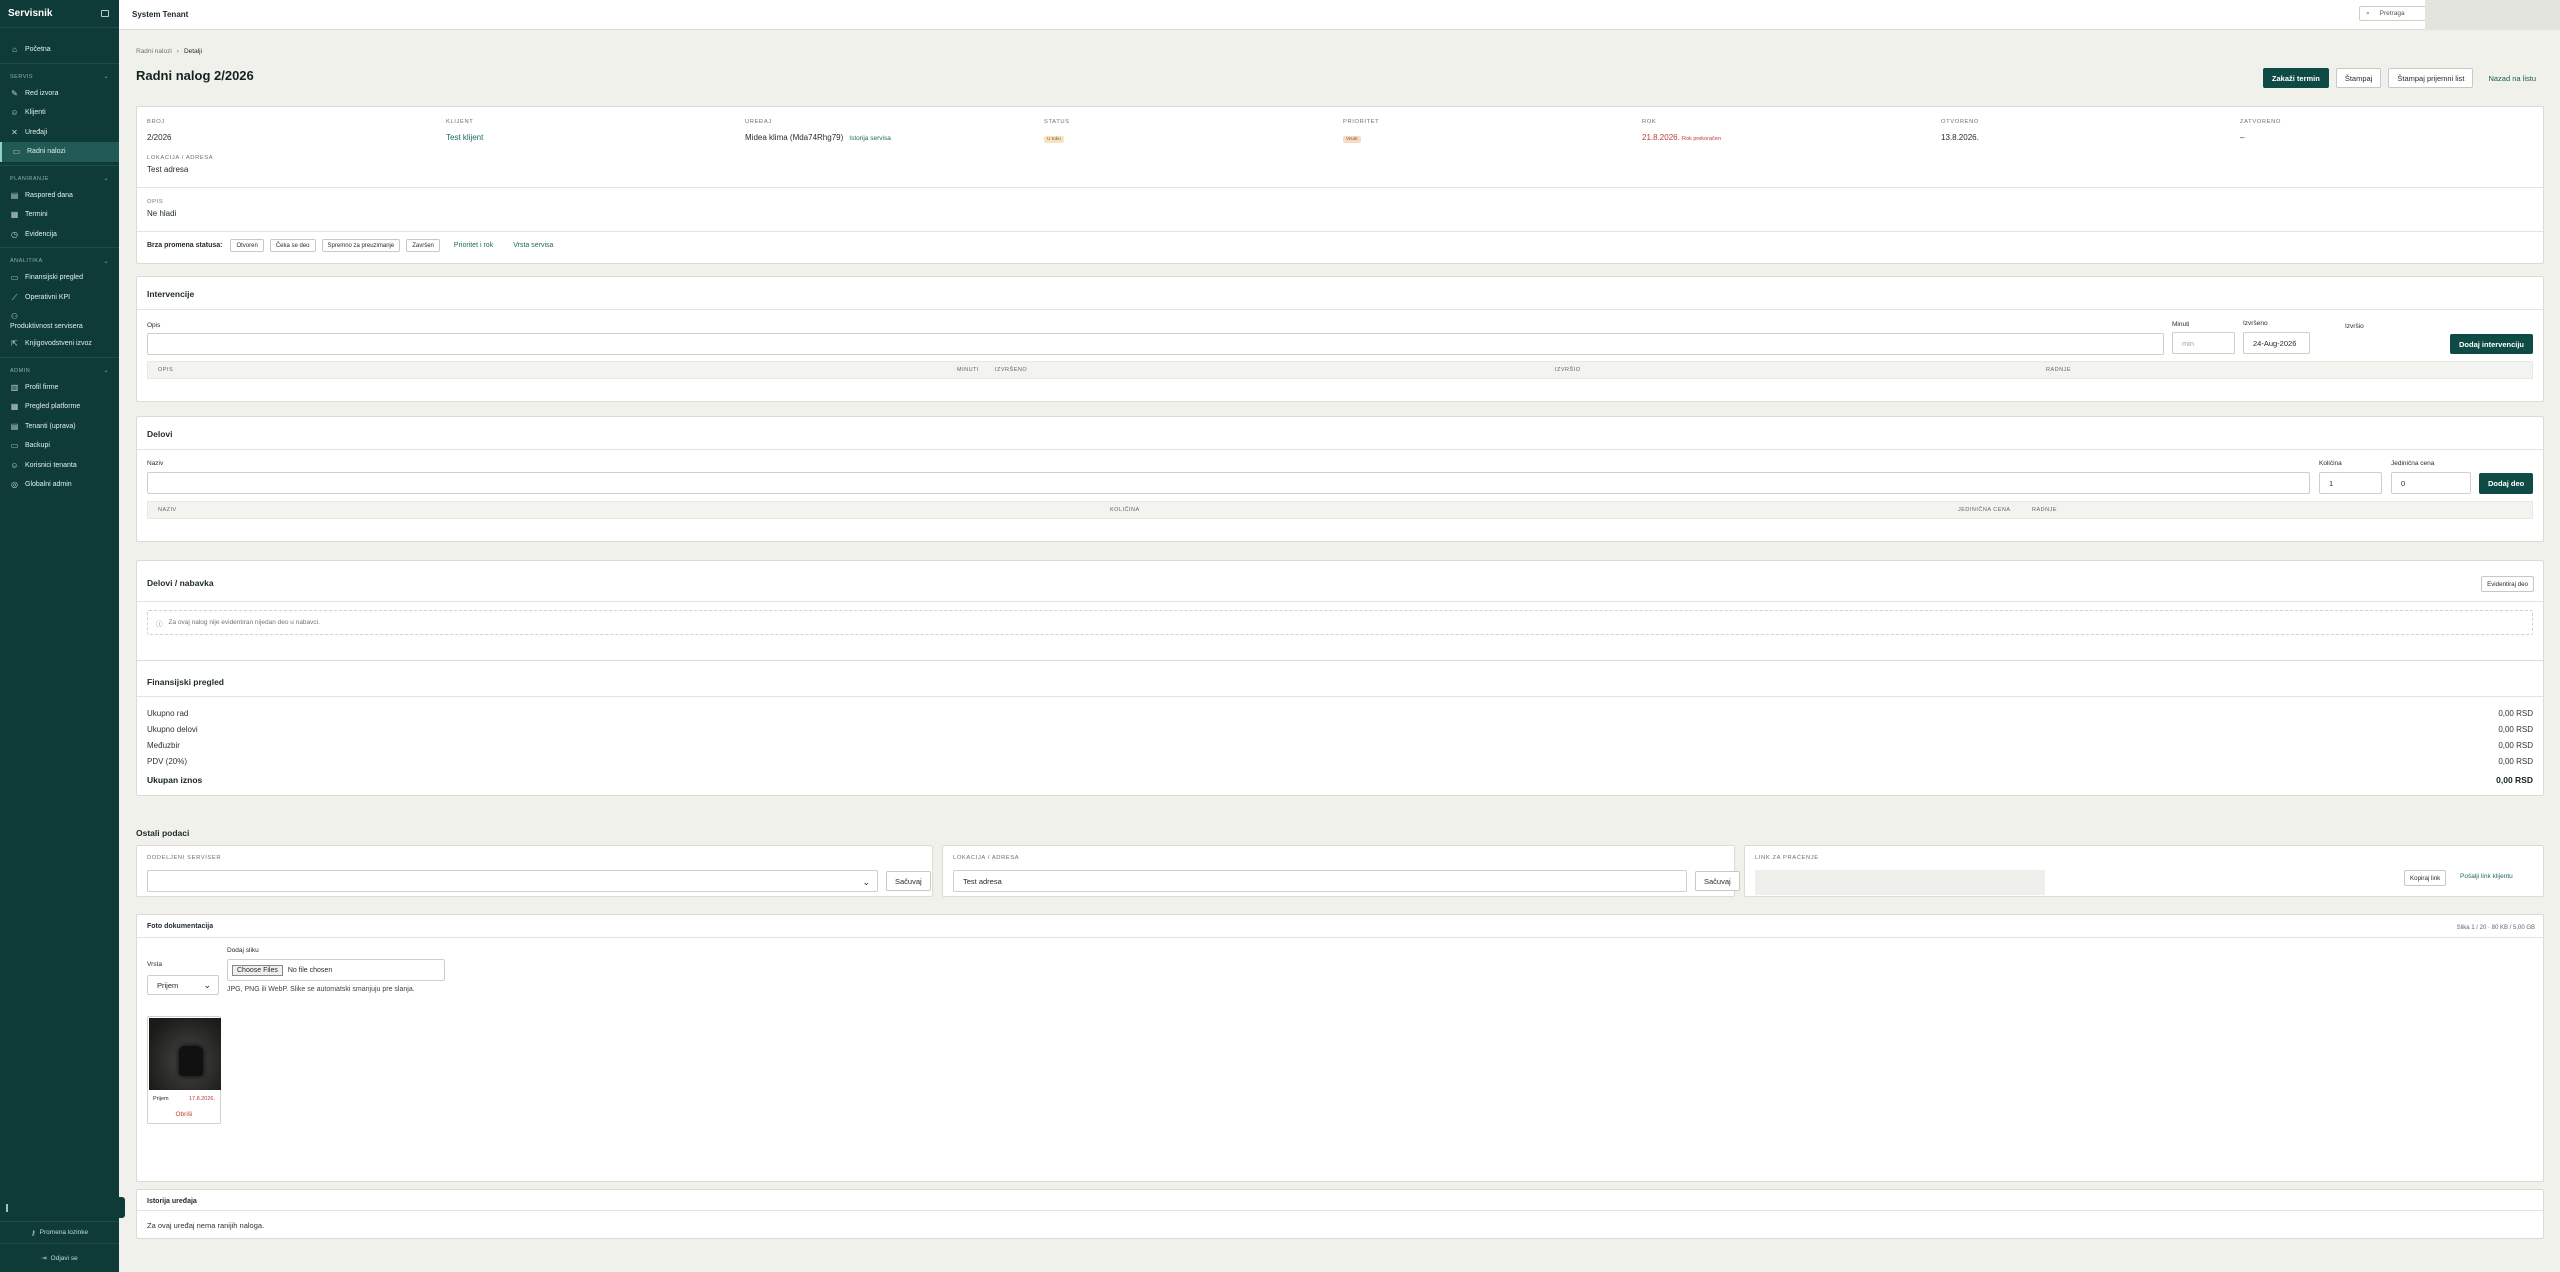 The width and height of the screenshot is (2560, 1272). What do you see at coordinates (46, 326) in the screenshot?
I see `sidebar-item-label: Produktivnost servisera` at bounding box center [46, 326].